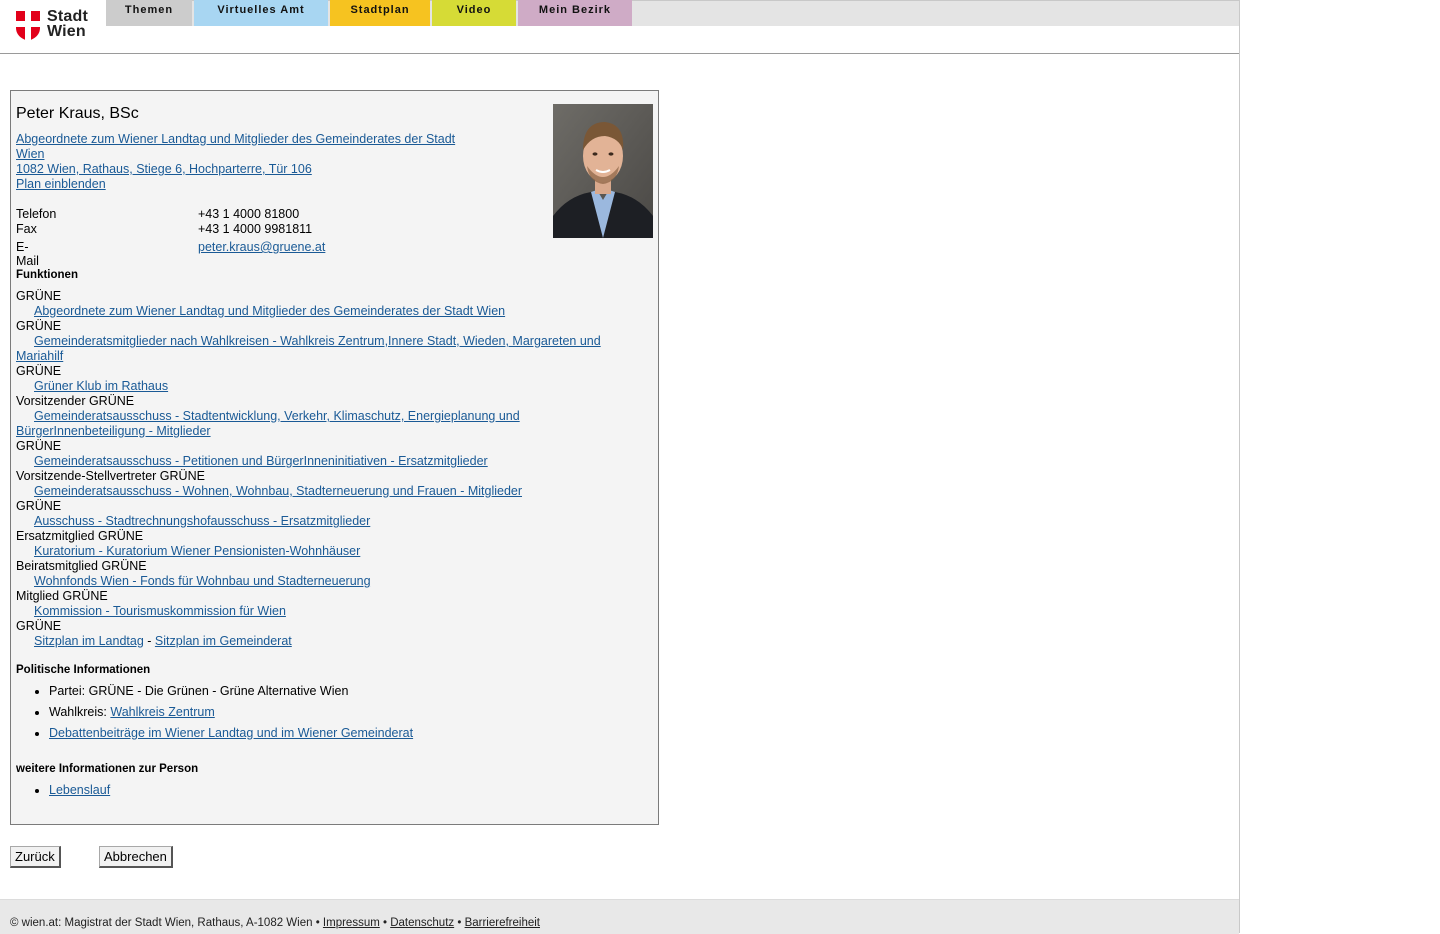  I want to click on more-info-list: Lebenslauf, so click(63, 793).